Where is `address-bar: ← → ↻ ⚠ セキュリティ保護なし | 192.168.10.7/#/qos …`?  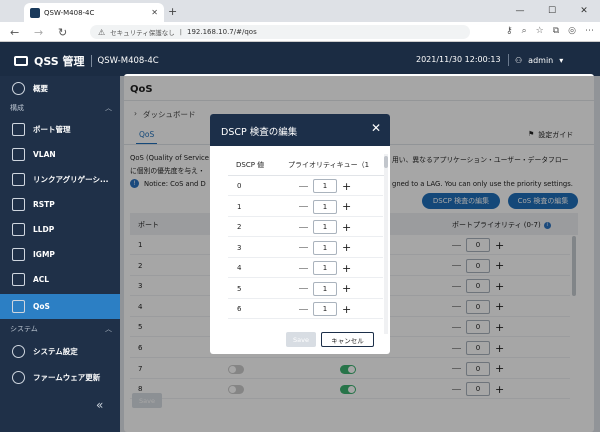
address-bar: ← → ↻ ⚠ セキュリティ保護なし | 192.168.10.7/#/qos … is located at coordinates (300, 32).